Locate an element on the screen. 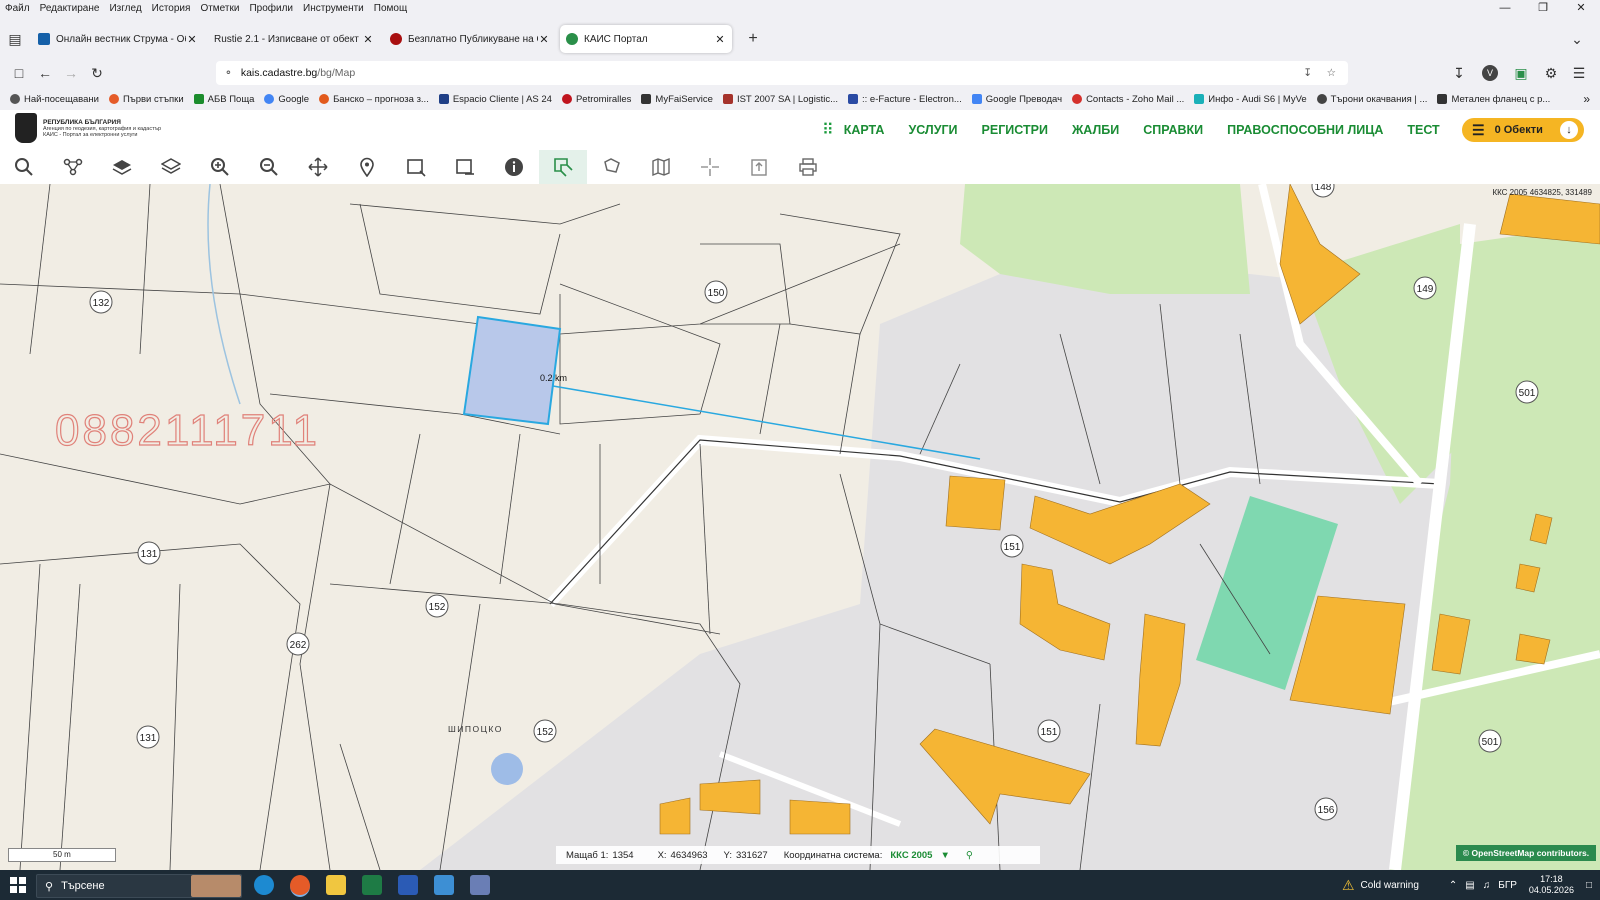 Image resolution: width=1600 pixels, height=900 pixels. photos-icon is located at coordinates (444, 885).